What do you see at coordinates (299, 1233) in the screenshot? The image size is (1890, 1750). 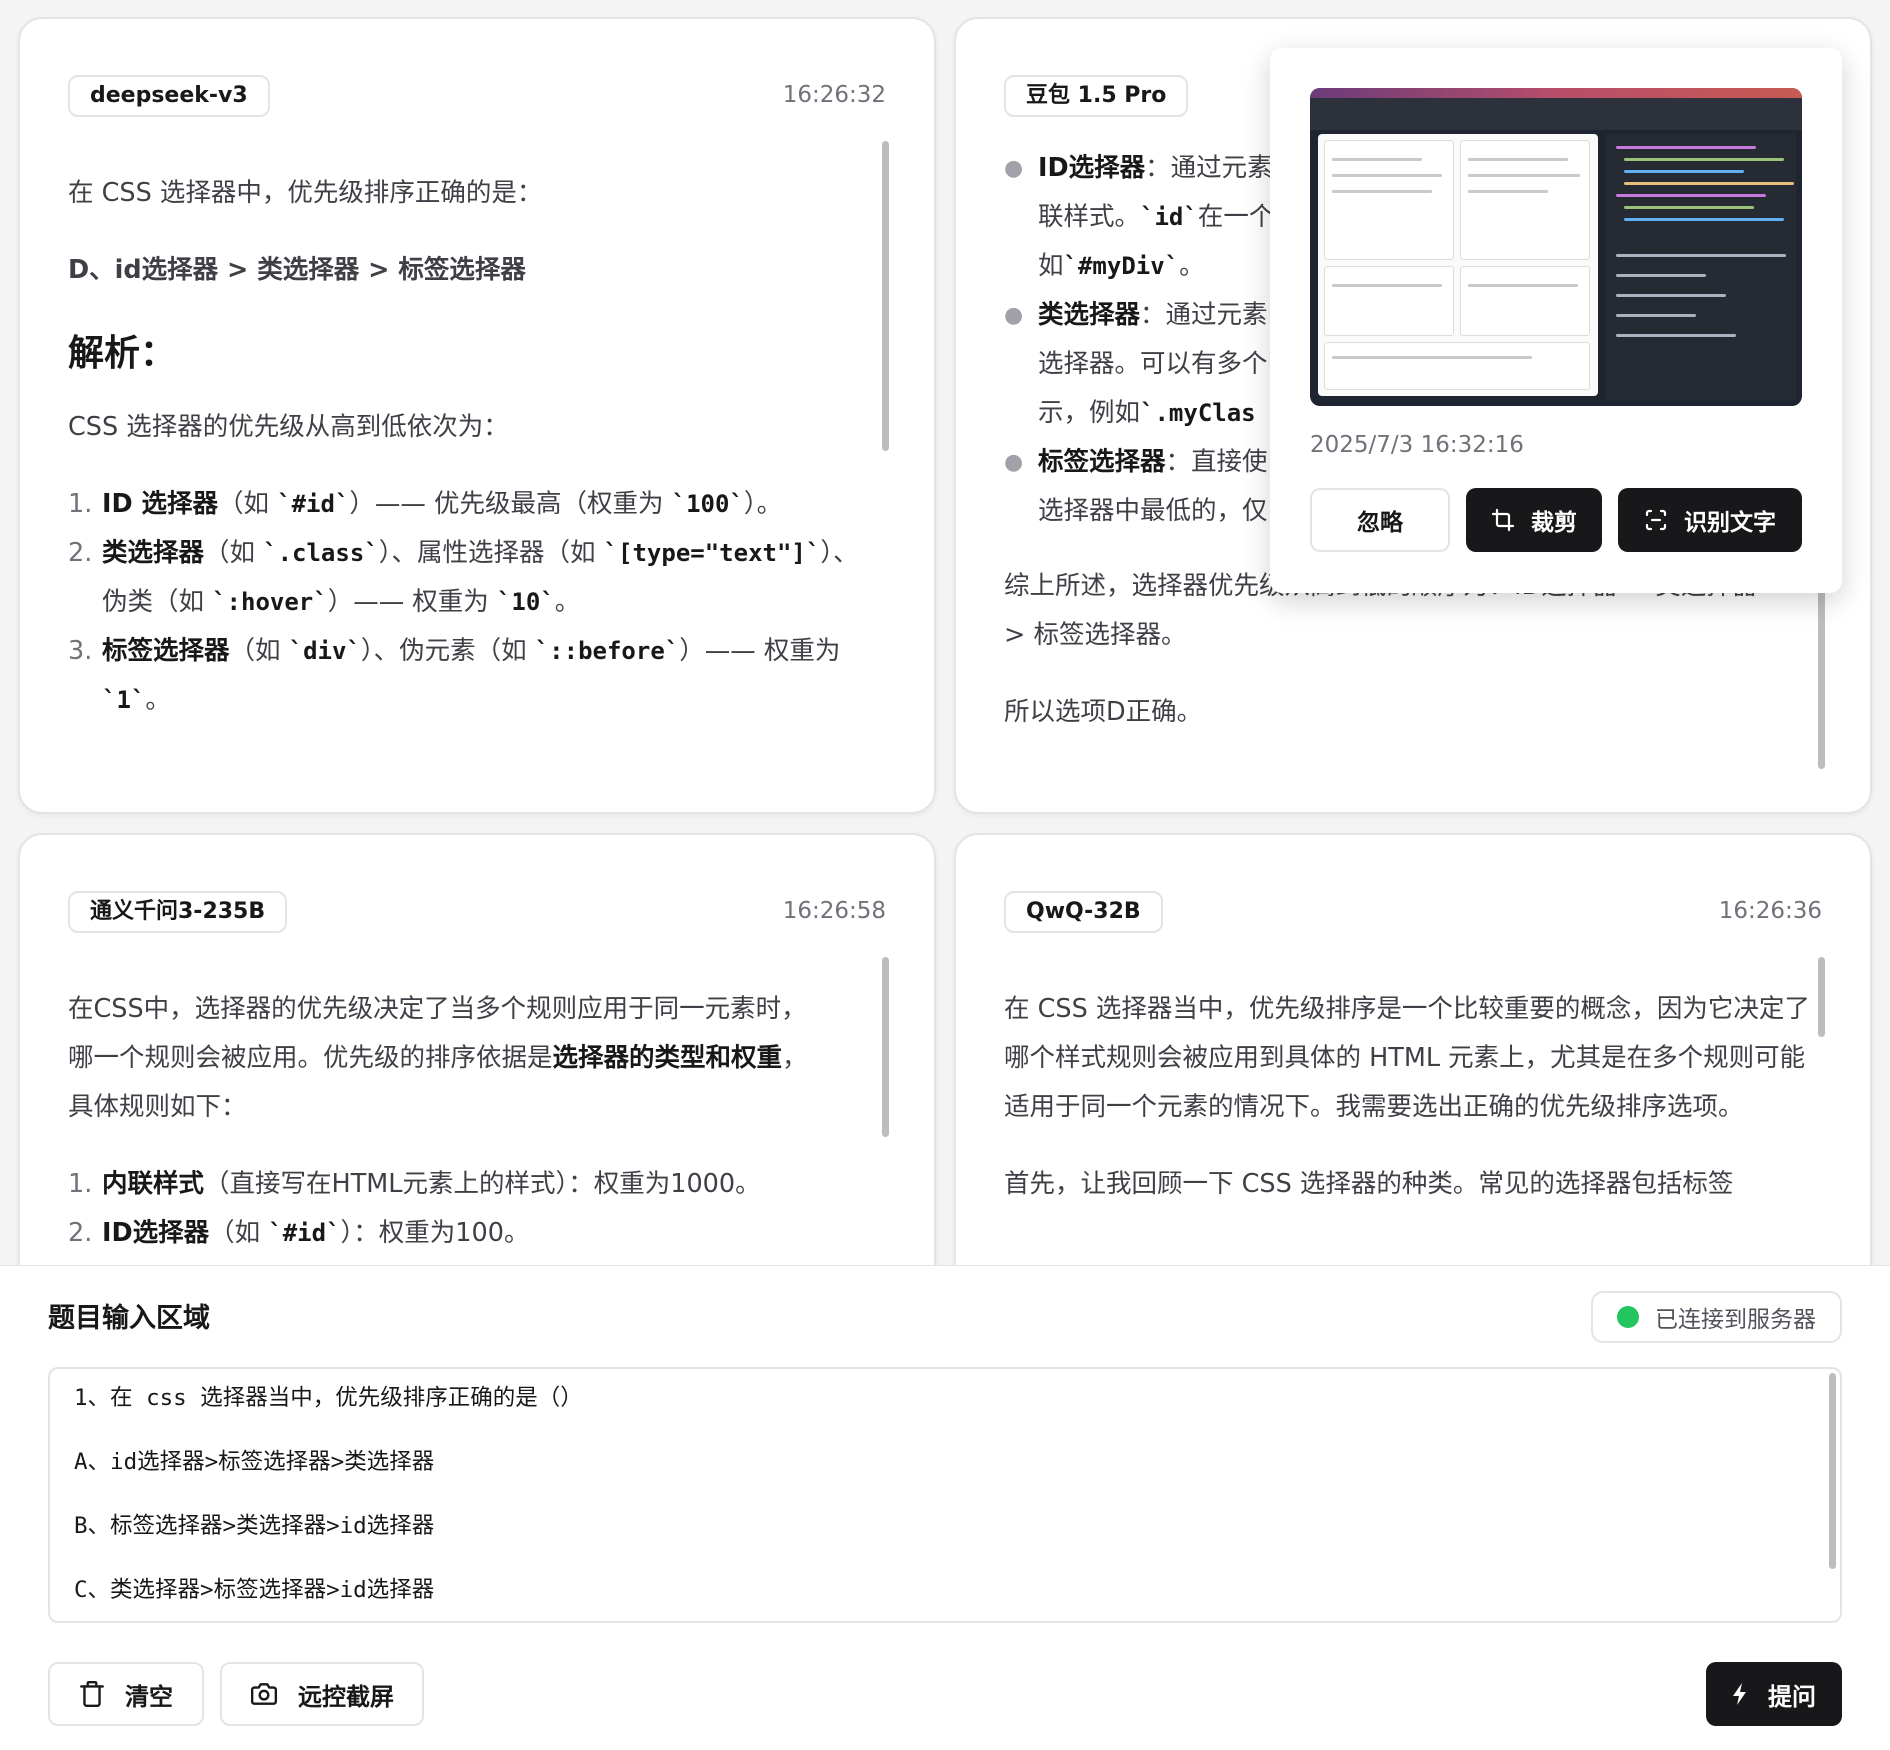 I see `list-item: 2. ID选择器（如 `#id`）：权重为100。` at bounding box center [299, 1233].